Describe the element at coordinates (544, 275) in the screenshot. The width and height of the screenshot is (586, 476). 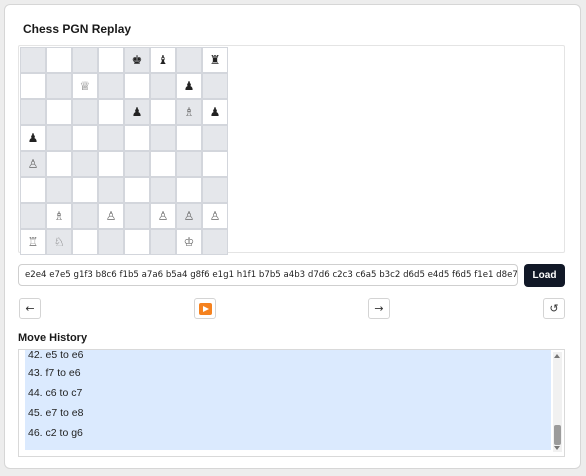
I see `load-button: Load` at that location.